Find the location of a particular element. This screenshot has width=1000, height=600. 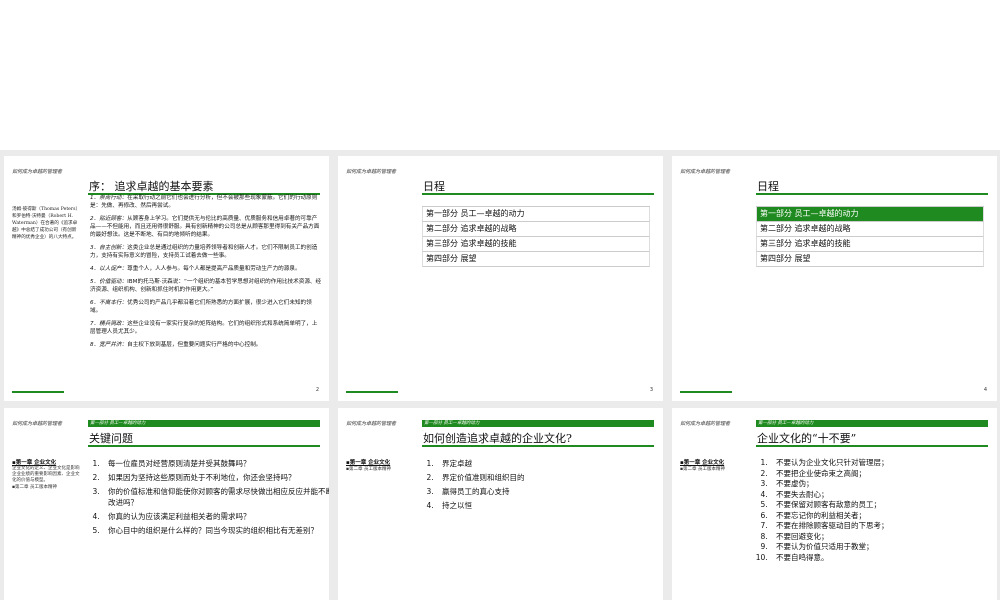

list-item: 4．以人促产：尊重个人，人人参与。每个人都是提高产品质量和劳动生产力的源泉。 is located at coordinates (195, 269).